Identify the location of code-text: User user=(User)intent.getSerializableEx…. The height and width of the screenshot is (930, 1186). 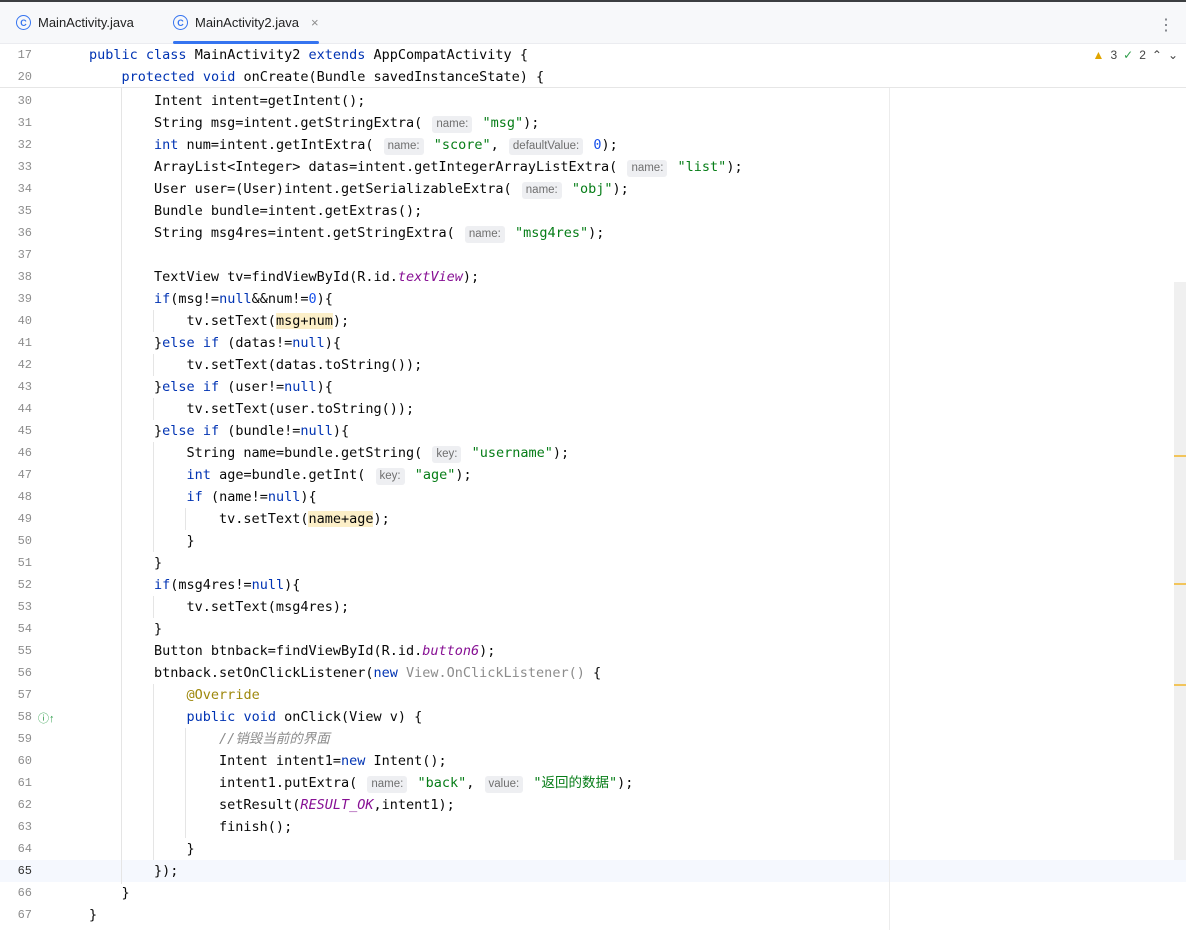
(359, 190).